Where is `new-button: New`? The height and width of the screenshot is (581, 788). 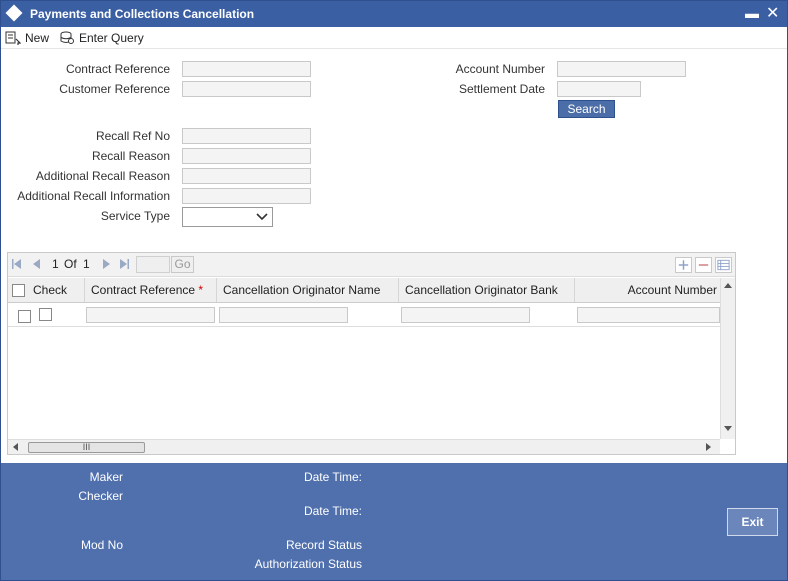
new-button: New is located at coordinates (27, 38).